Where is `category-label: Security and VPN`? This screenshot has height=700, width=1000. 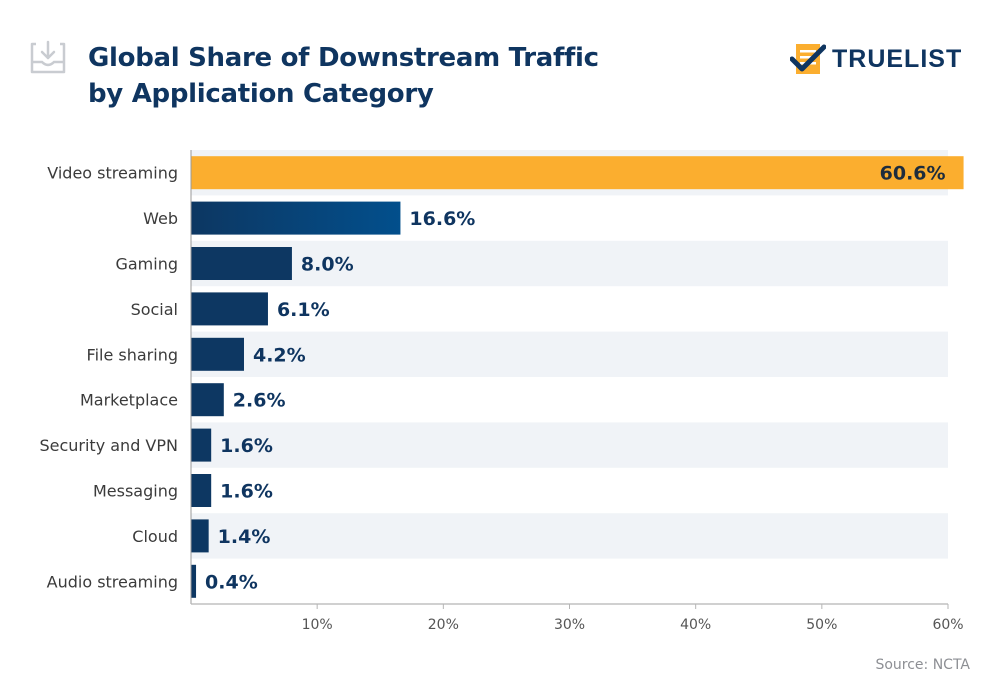
category-label: Security and VPN is located at coordinates (108, 445).